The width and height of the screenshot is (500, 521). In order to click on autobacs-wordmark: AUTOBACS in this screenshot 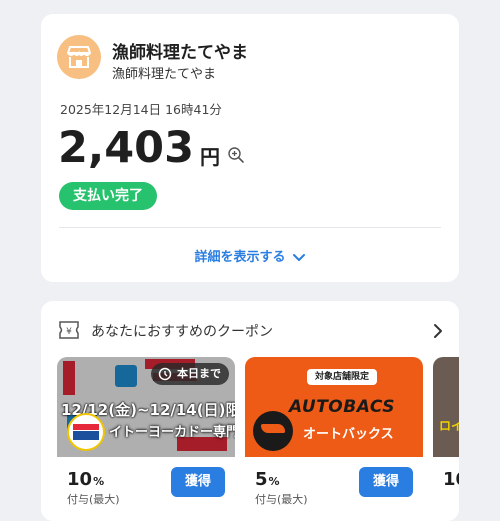, I will do `click(342, 407)`.